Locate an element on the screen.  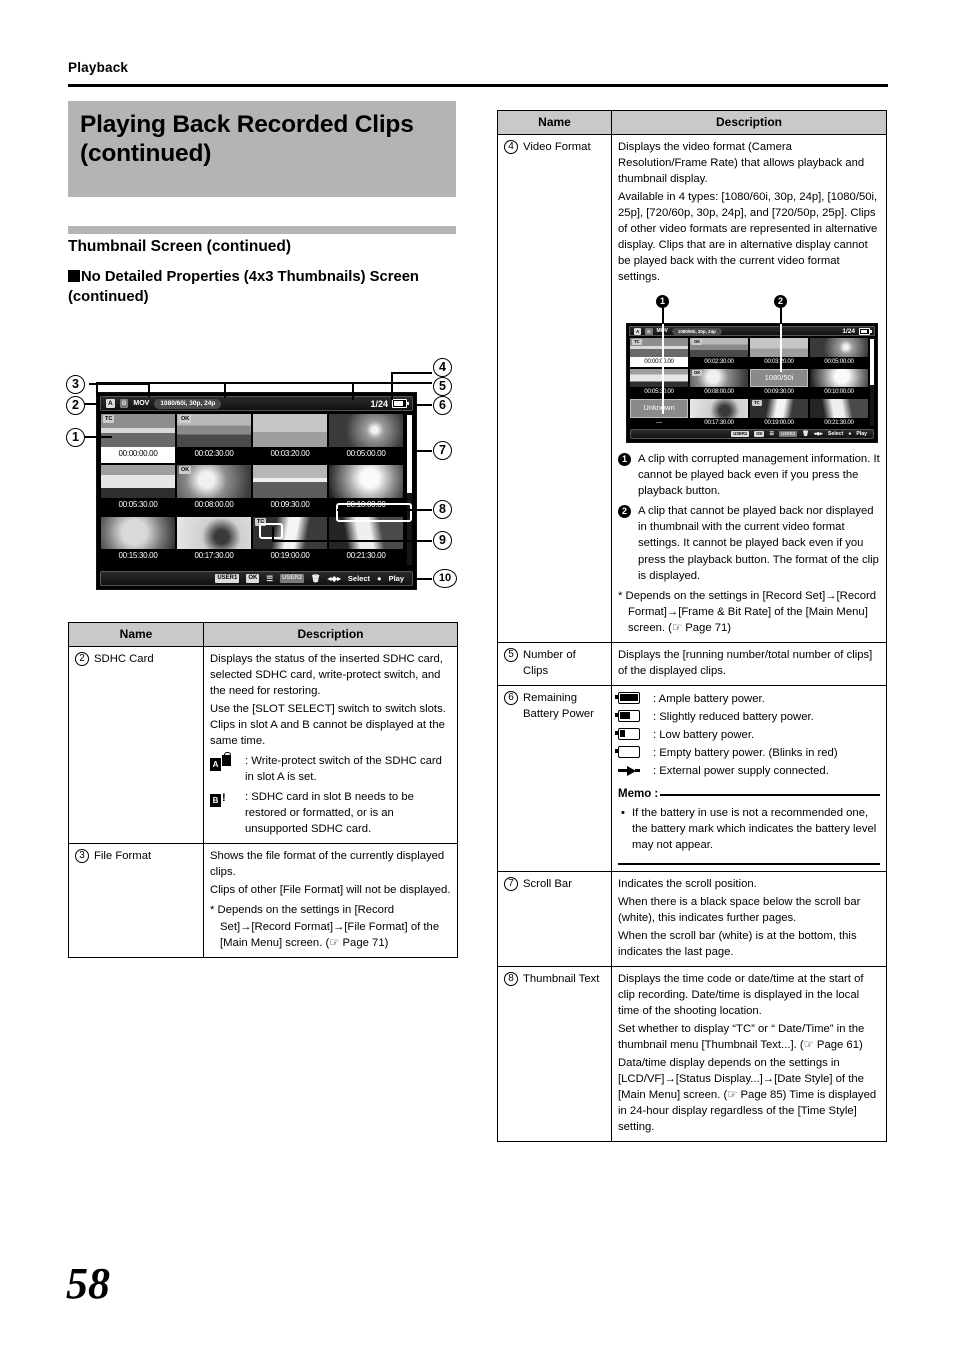
battery-empty-icon is located at coordinates (631, 753).